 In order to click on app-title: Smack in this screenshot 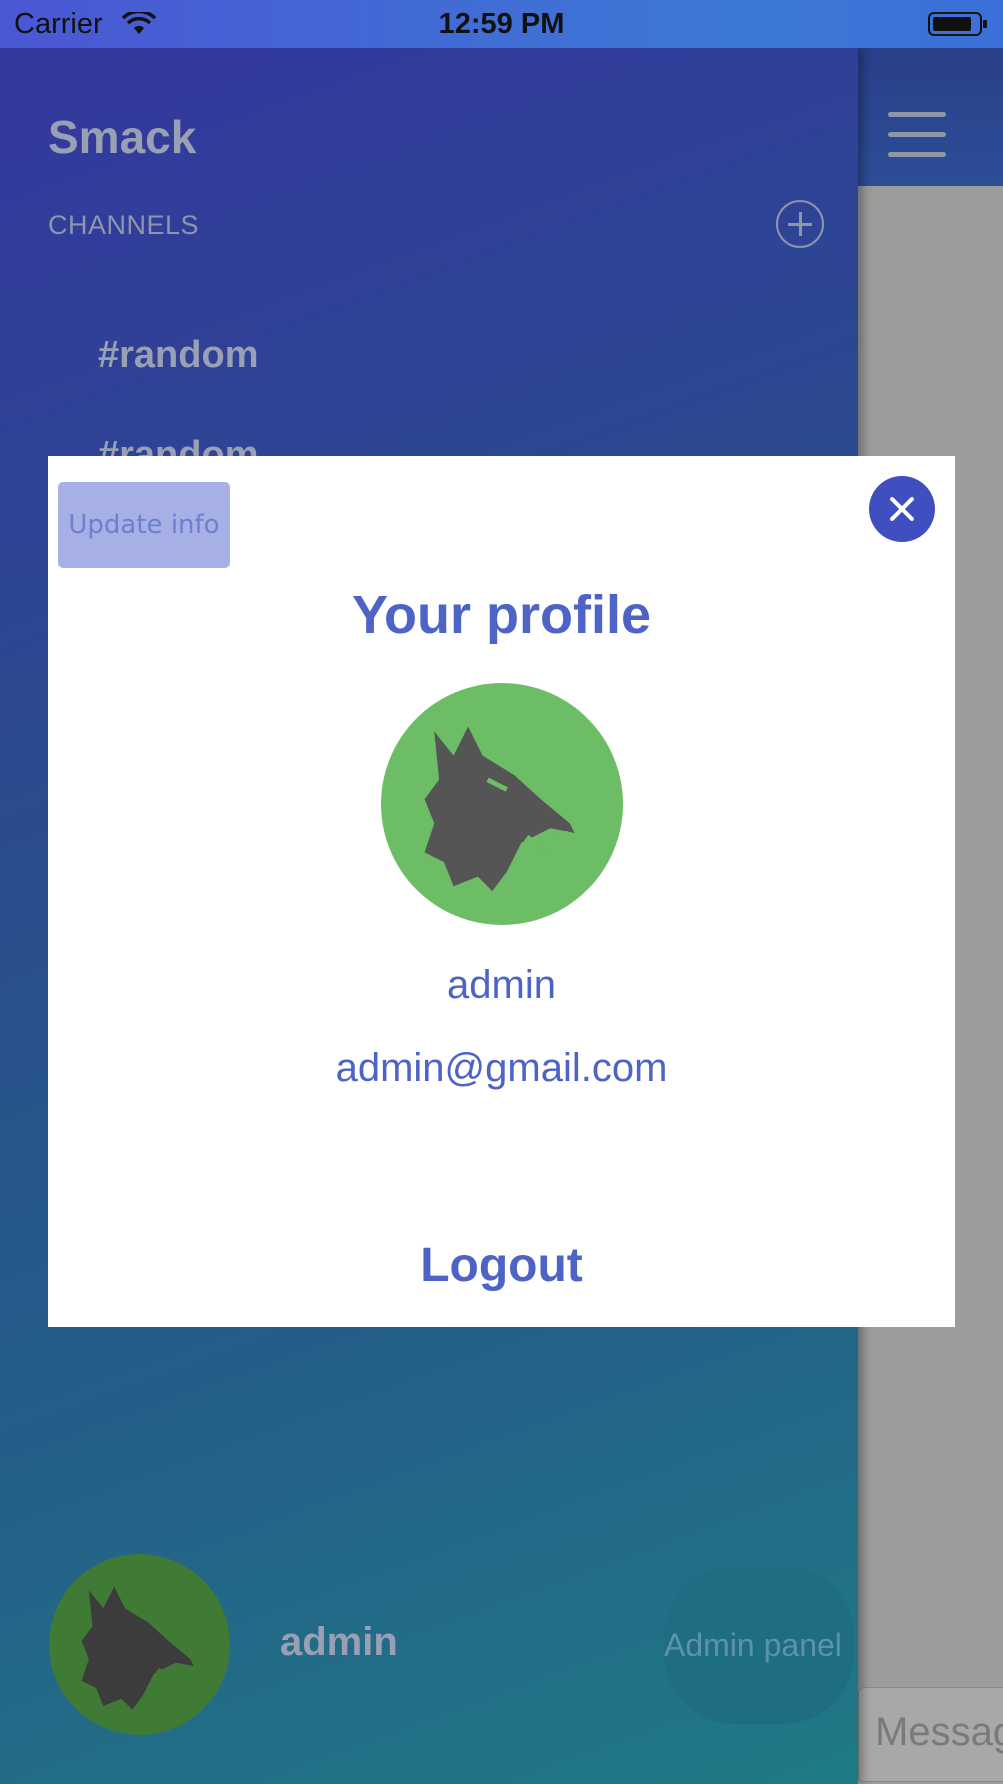, I will do `click(122, 137)`.